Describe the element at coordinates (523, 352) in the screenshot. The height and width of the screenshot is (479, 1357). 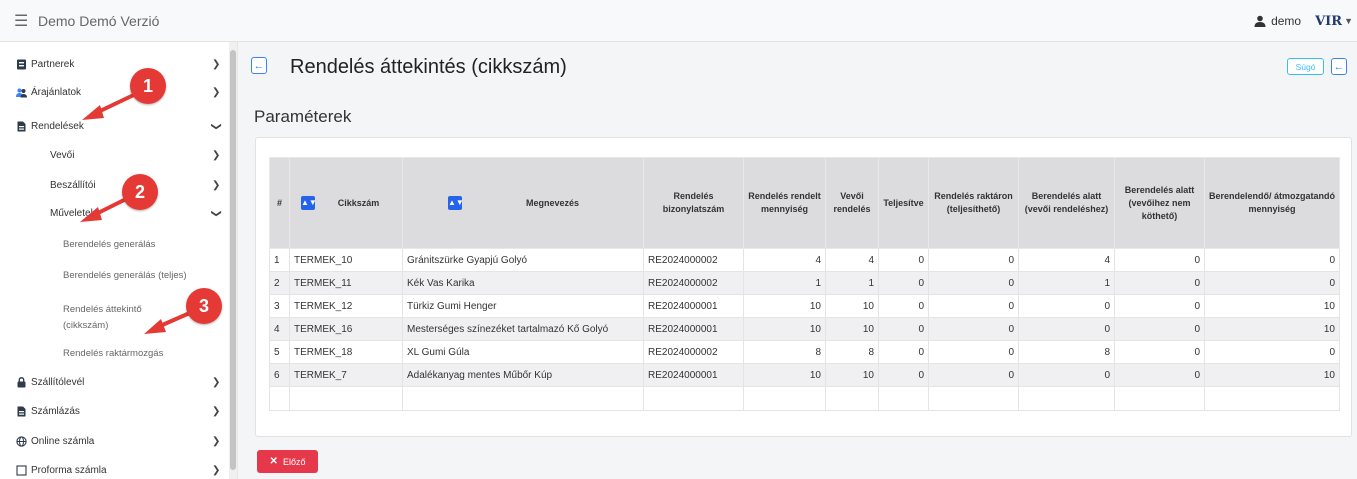
I see `cell-name: XL Gumi Gúla` at that location.